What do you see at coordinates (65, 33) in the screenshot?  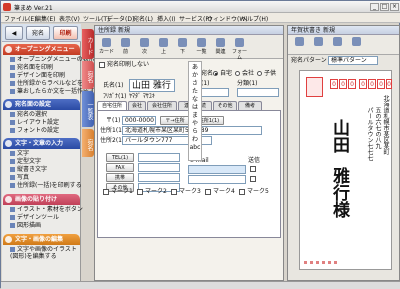 I see `print-button: 印刷` at bounding box center [65, 33].